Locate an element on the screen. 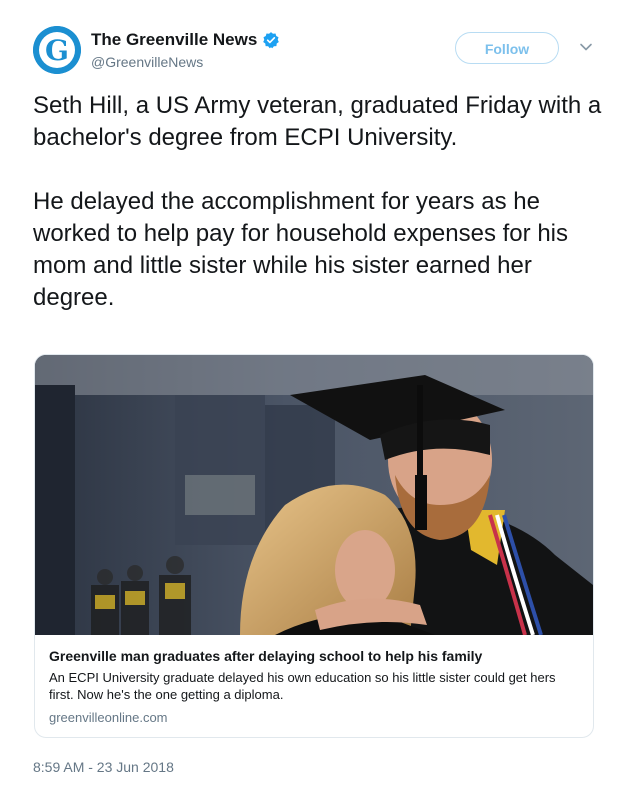 The width and height of the screenshot is (626, 785). account-handle: @GreenvilleNews is located at coordinates (147, 62).